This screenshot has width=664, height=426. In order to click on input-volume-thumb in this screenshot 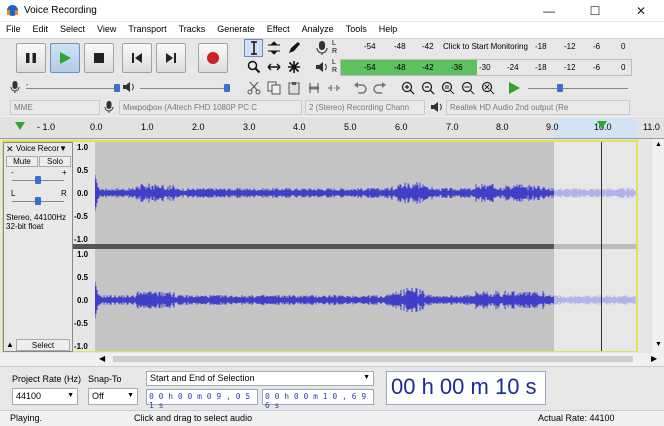, I will do `click(117, 88)`.